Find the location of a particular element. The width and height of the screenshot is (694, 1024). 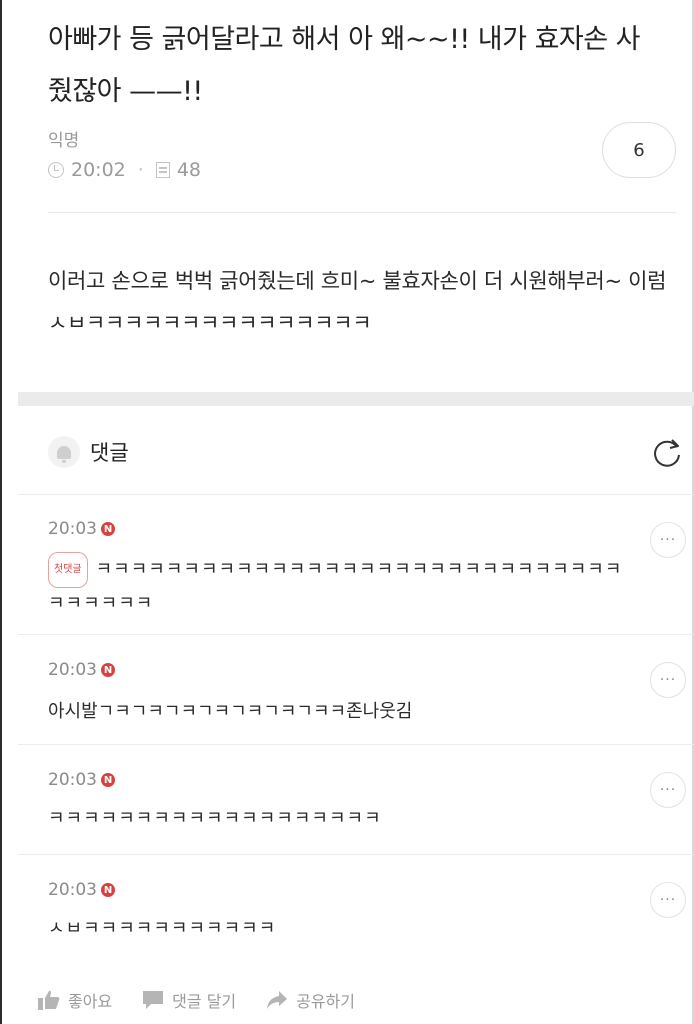

comments-header: 댓글 is located at coordinates (88, 452).